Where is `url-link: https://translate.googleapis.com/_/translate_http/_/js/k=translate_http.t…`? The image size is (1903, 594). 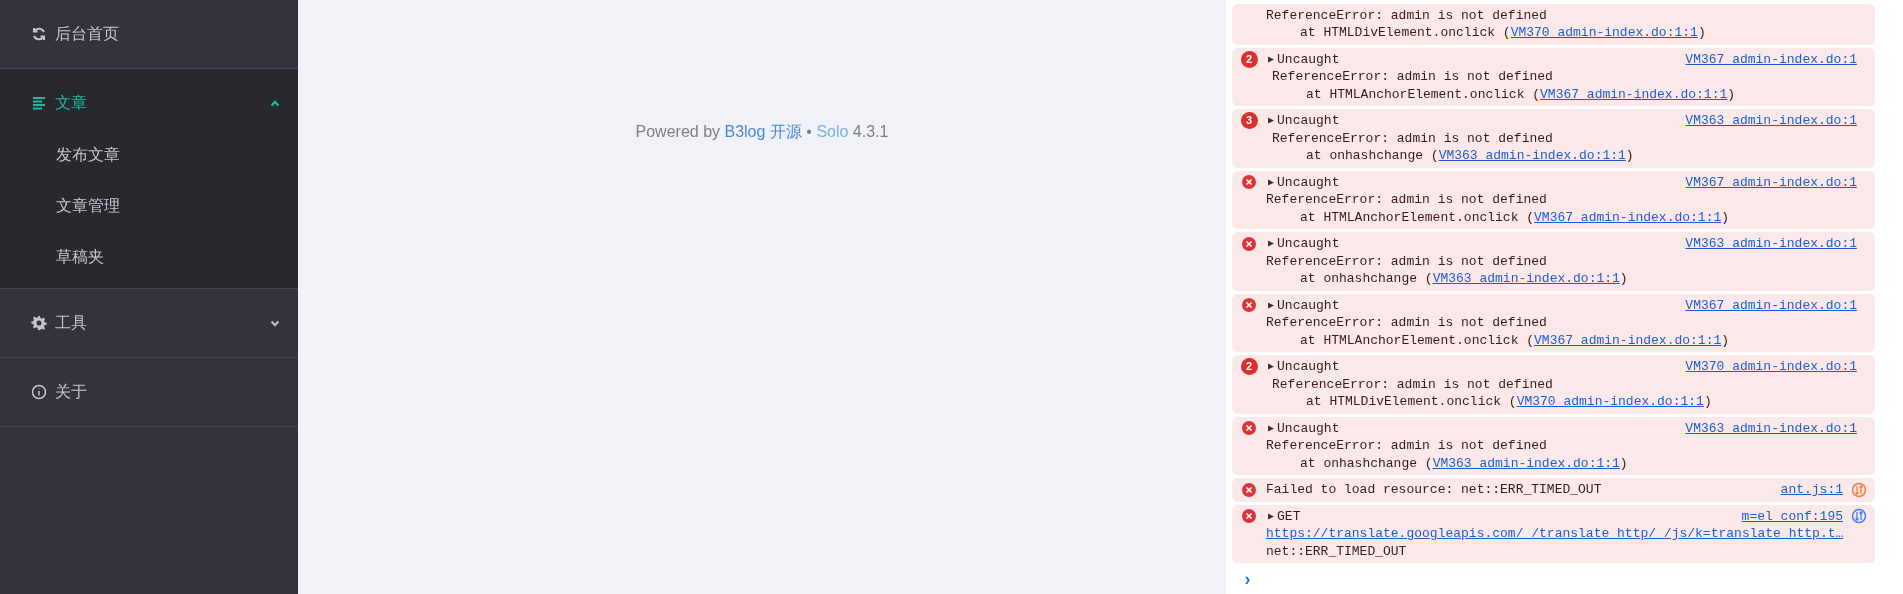
url-link: https://translate.googleapis.com/_/translate_http/_/js/k=translate_http.t… is located at coordinates (1555, 533).